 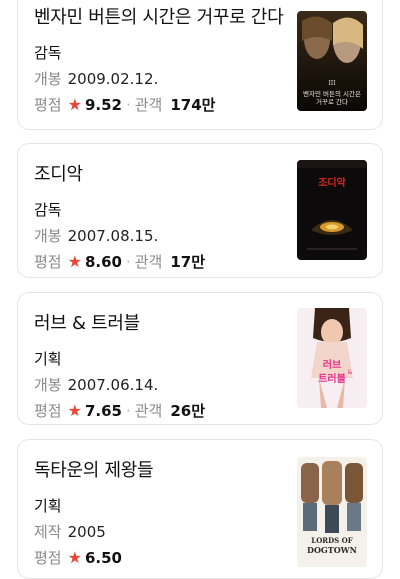 What do you see at coordinates (48, 532) in the screenshot?
I see `date-label: 제작` at bounding box center [48, 532].